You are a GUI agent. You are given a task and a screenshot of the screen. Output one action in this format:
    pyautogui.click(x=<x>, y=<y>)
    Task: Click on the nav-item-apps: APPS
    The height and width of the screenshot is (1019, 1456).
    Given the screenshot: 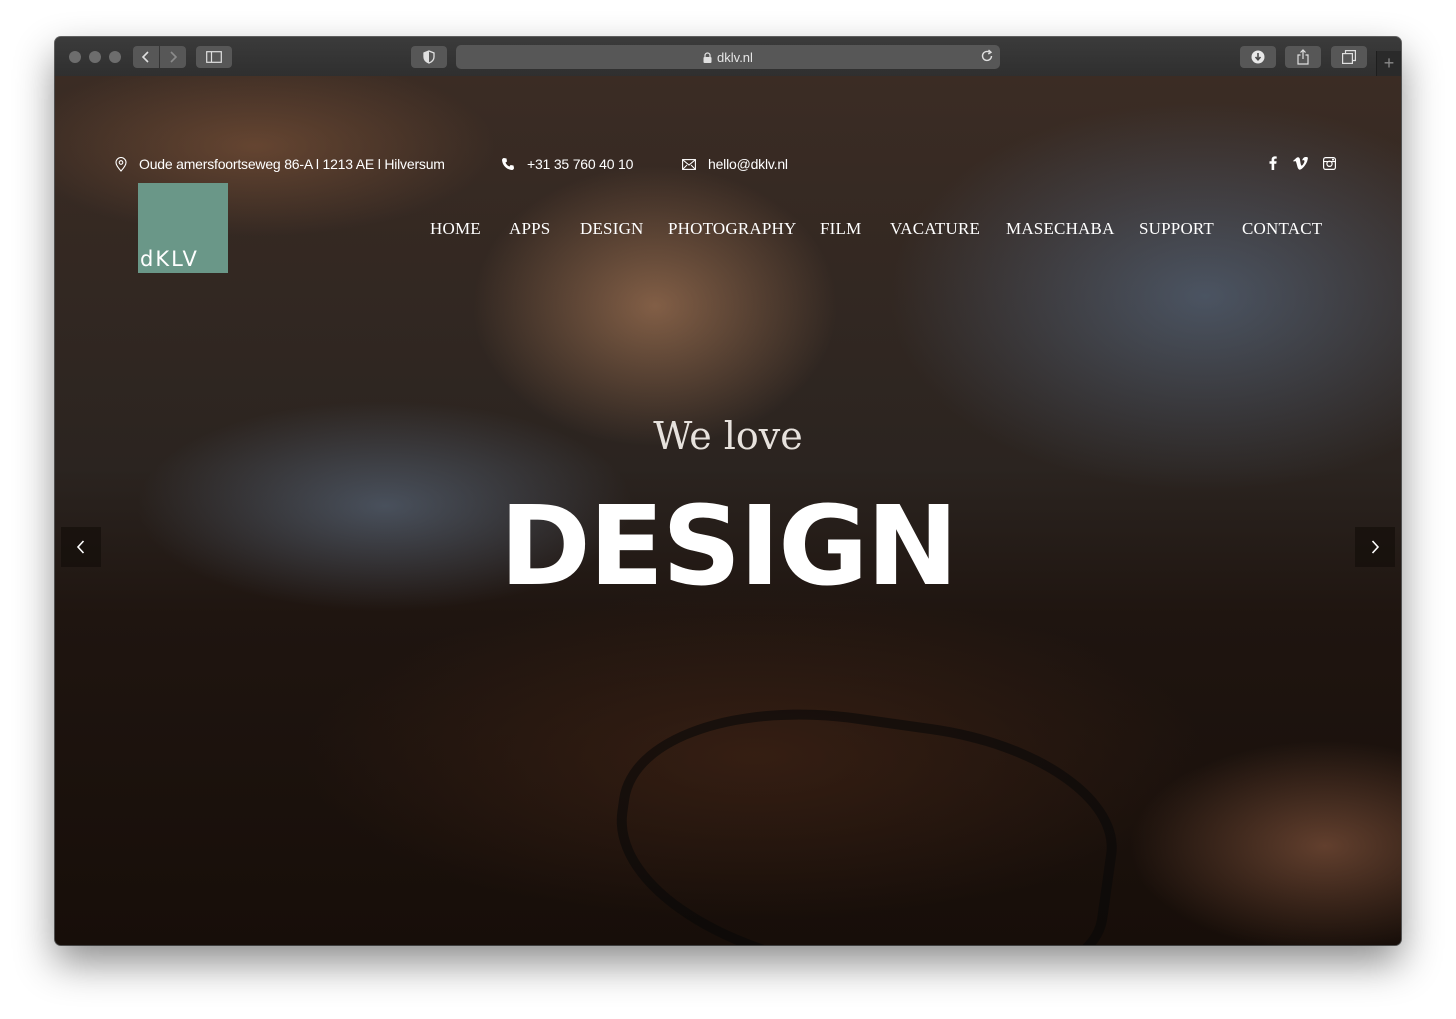 What is the action you would take?
    pyautogui.click(x=529, y=230)
    